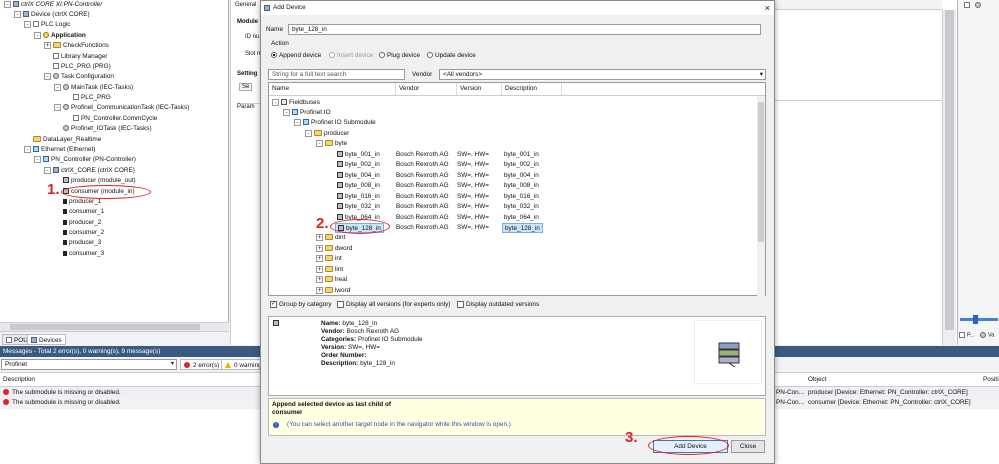 This screenshot has width=999, height=464. I want to click on vertical-scrollbar, so click(949, 177).